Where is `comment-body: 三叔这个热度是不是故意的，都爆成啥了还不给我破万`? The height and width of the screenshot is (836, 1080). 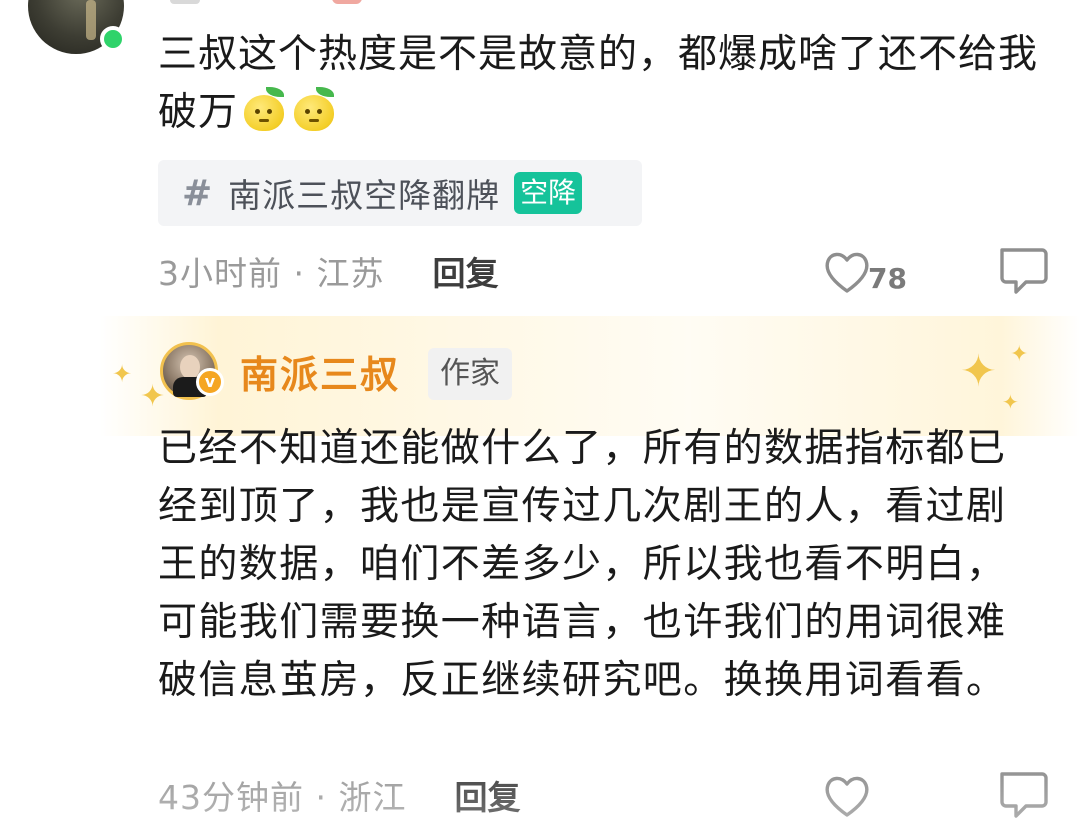 comment-body: 三叔这个热度是不是故意的，都爆成啥了还不给我破万 is located at coordinates (598, 83).